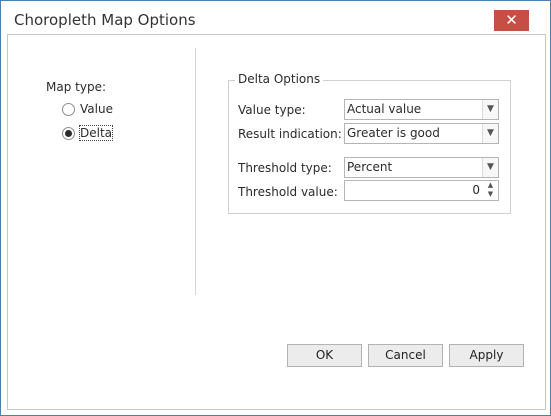 Image resolution: width=551 pixels, height=416 pixels. I want to click on value-type-dropdown: Actual value ▼, so click(421, 109).